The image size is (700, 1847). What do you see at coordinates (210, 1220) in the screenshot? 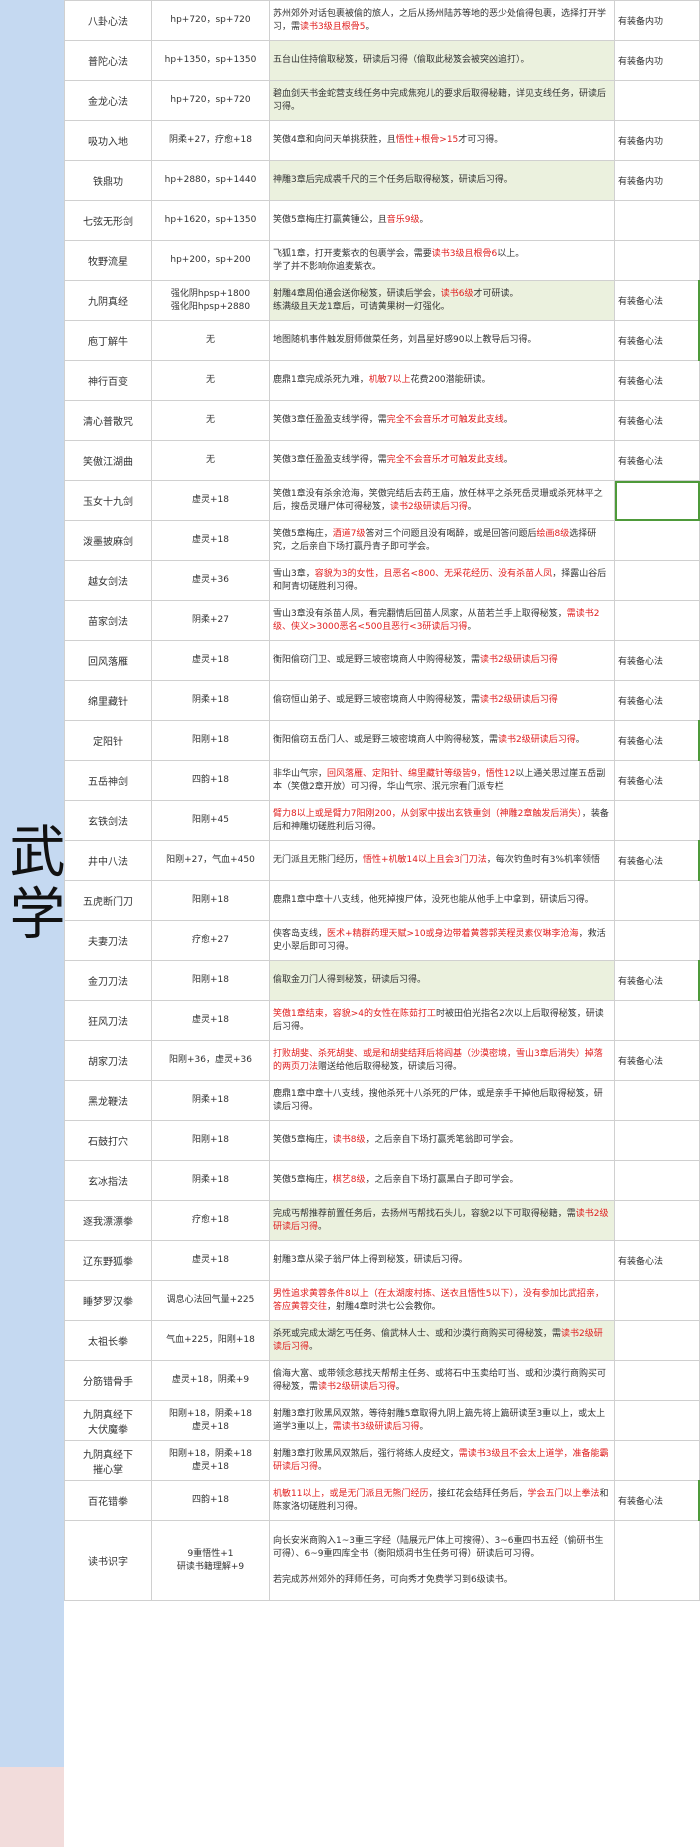
I see `skill-attribute-cell: 疗愈+18` at bounding box center [210, 1220].